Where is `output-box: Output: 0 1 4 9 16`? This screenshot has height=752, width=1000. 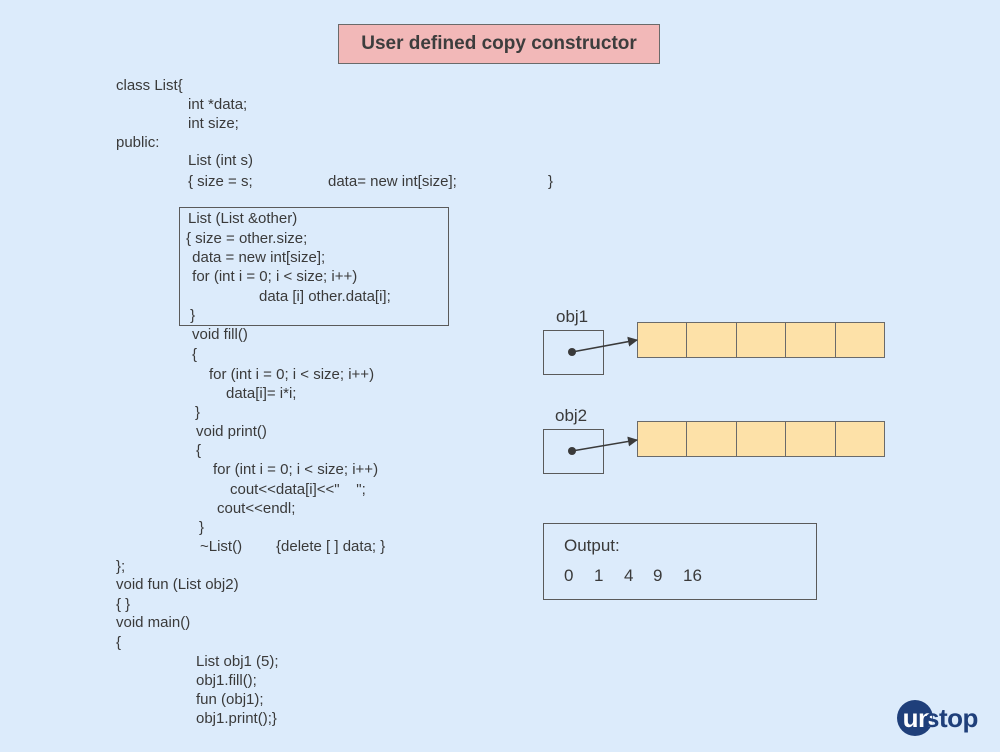 output-box: Output: 0 1 4 9 16 is located at coordinates (680, 561).